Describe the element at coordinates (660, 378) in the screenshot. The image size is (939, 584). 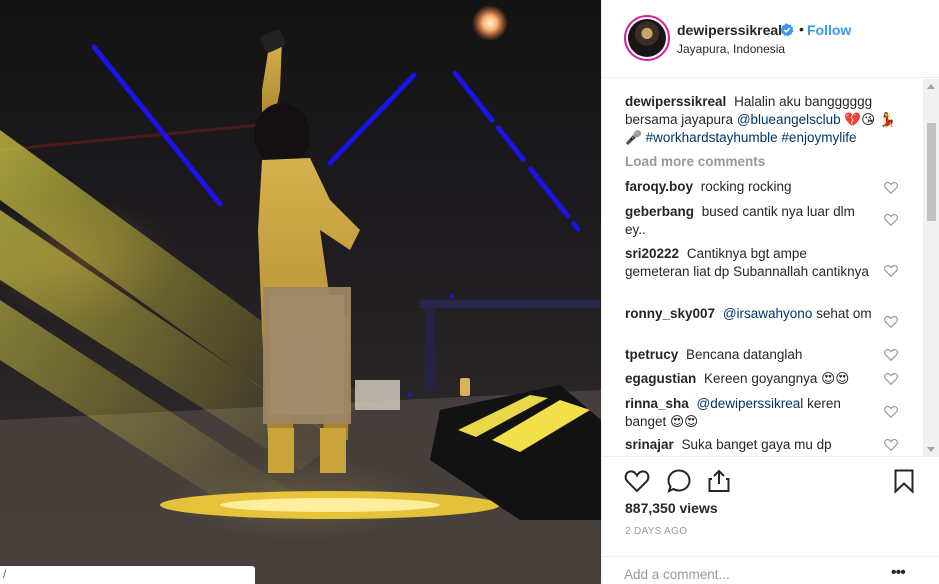
I see `comment-username: egagustian` at that location.